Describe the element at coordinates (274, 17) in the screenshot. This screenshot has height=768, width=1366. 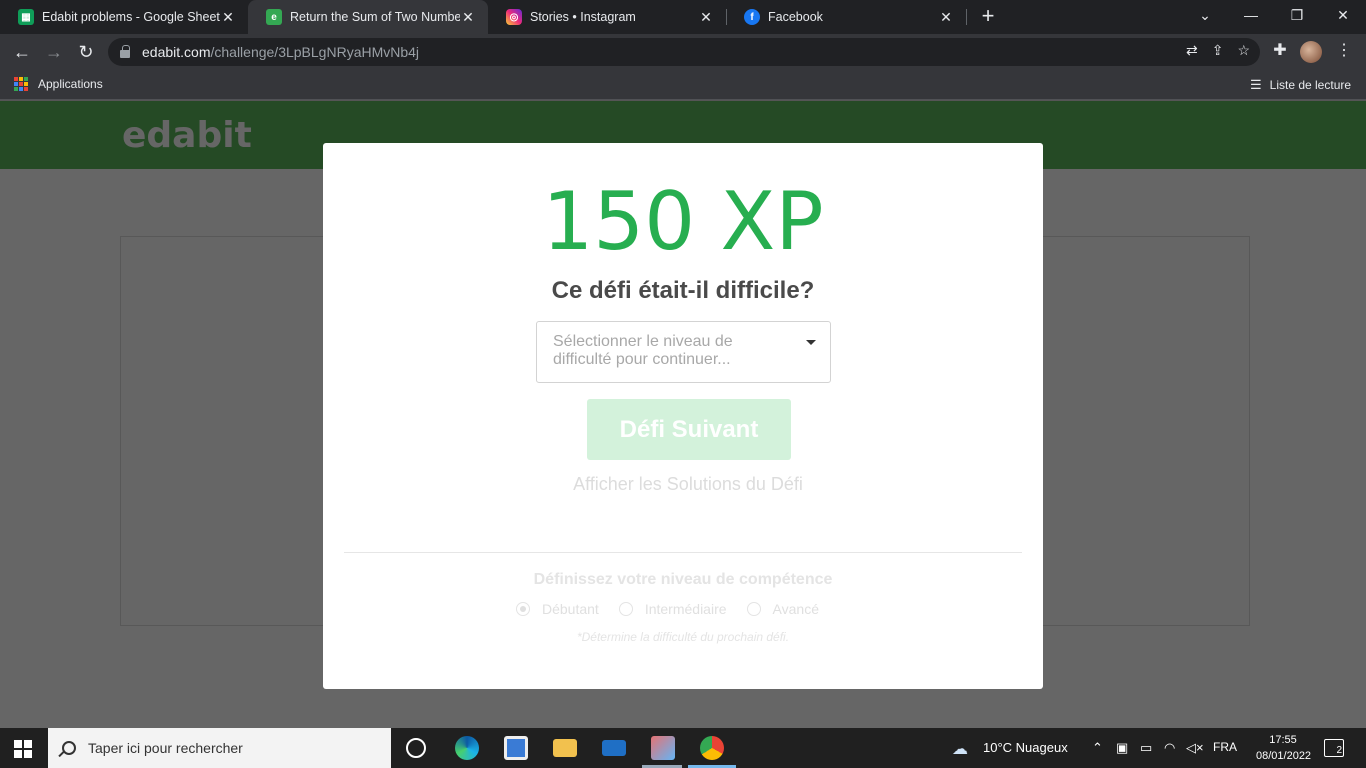
I see `edabit-icon: e` at that location.